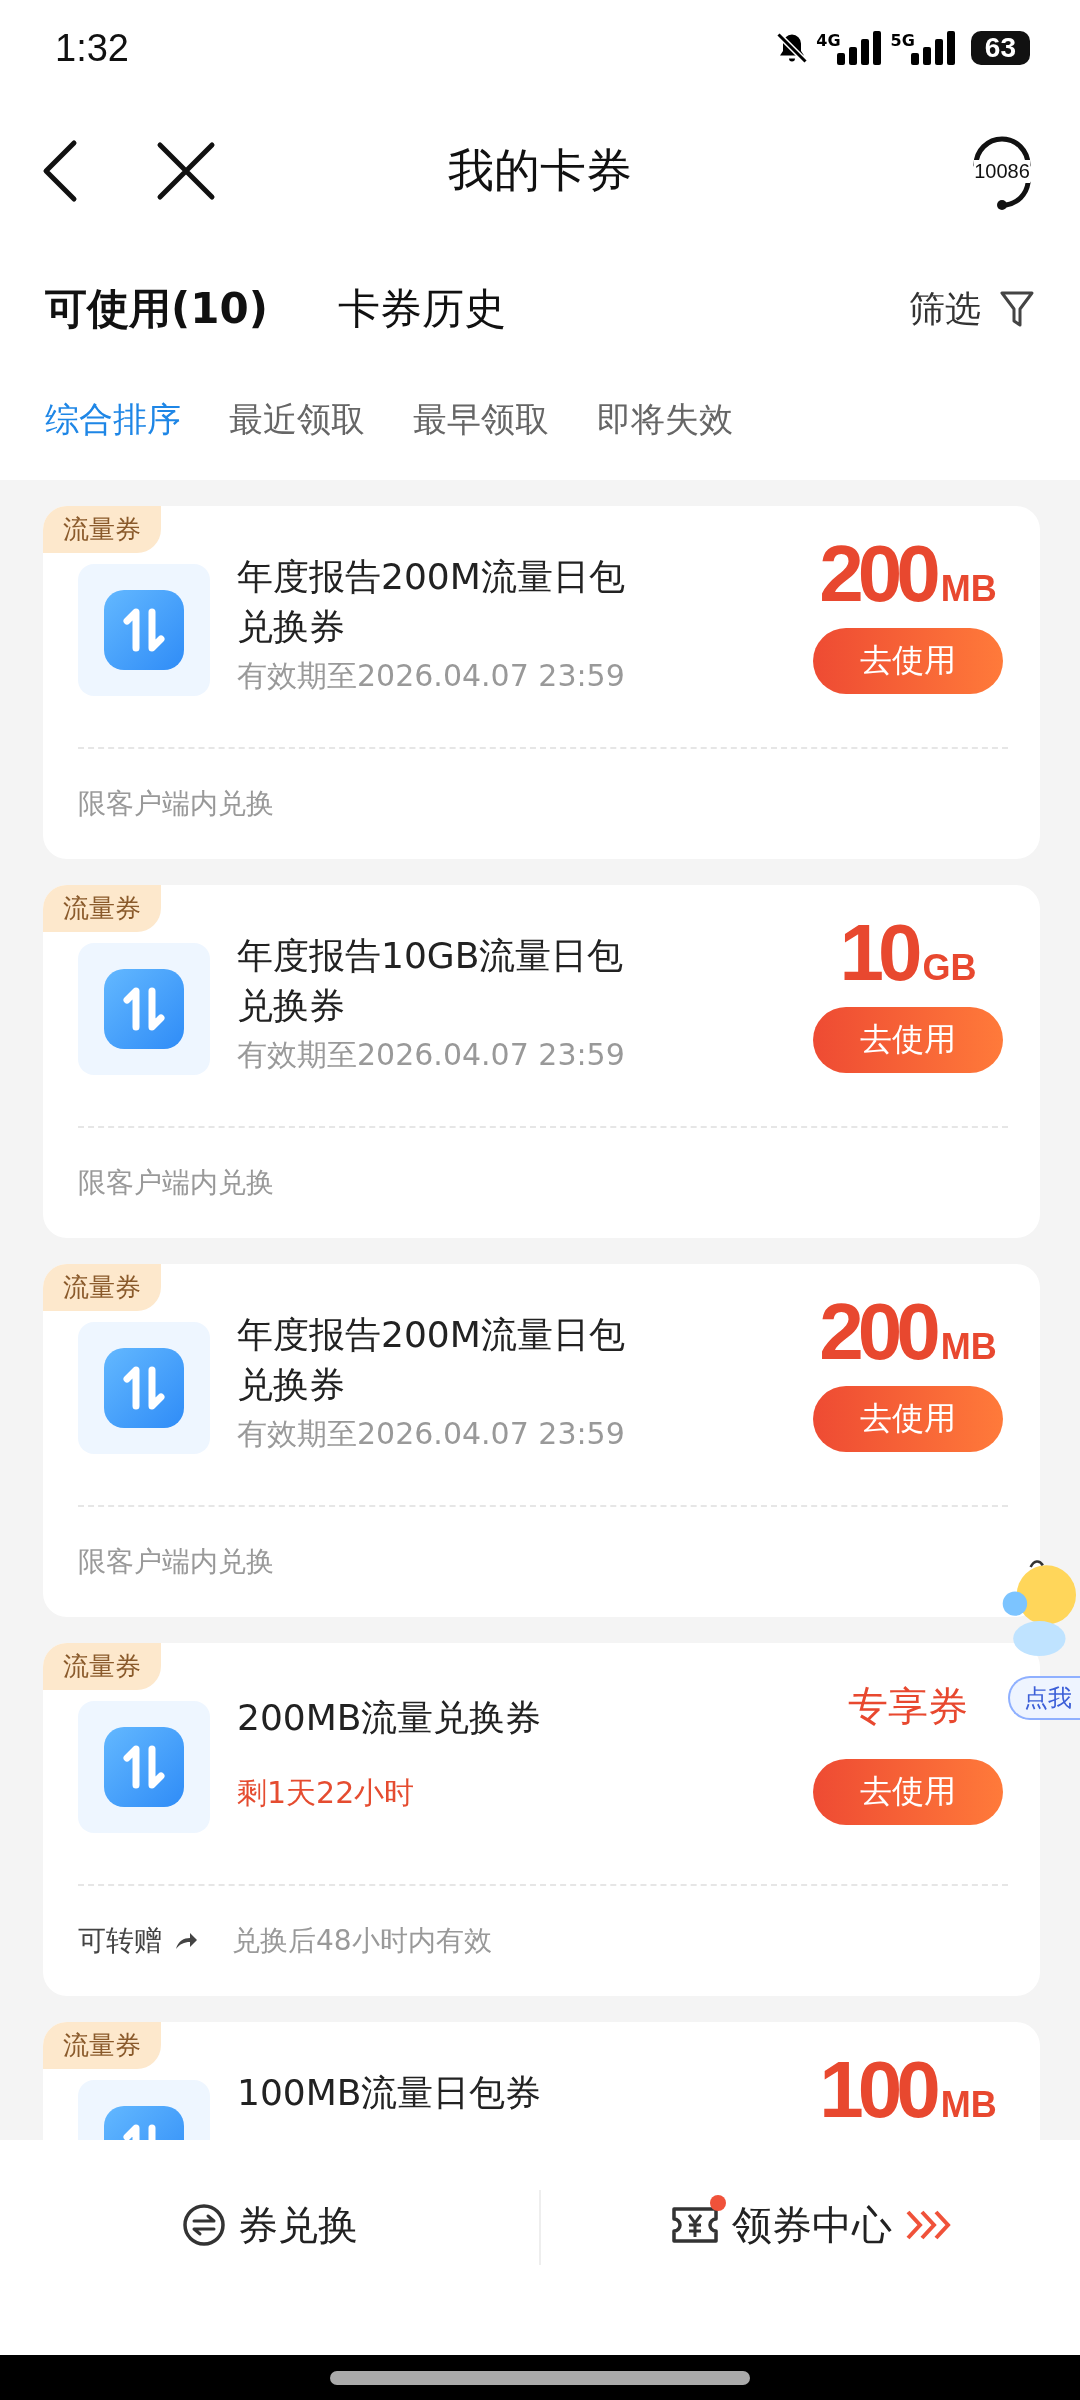 This screenshot has height=2400, width=1080. Describe the element at coordinates (113, 420) in the screenshot. I see `sort-option: 综合排序` at that location.